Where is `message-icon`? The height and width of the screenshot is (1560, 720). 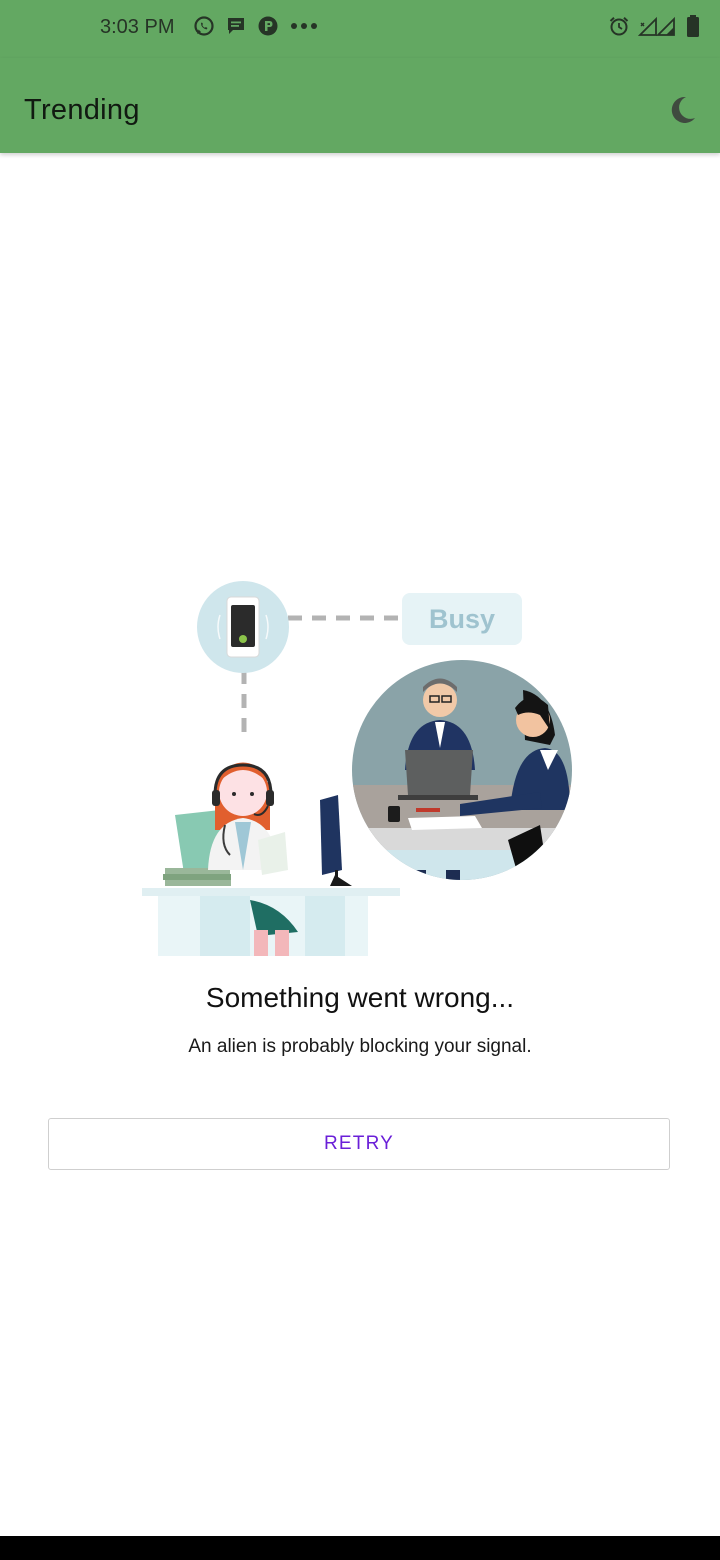
message-icon is located at coordinates (236, 28).